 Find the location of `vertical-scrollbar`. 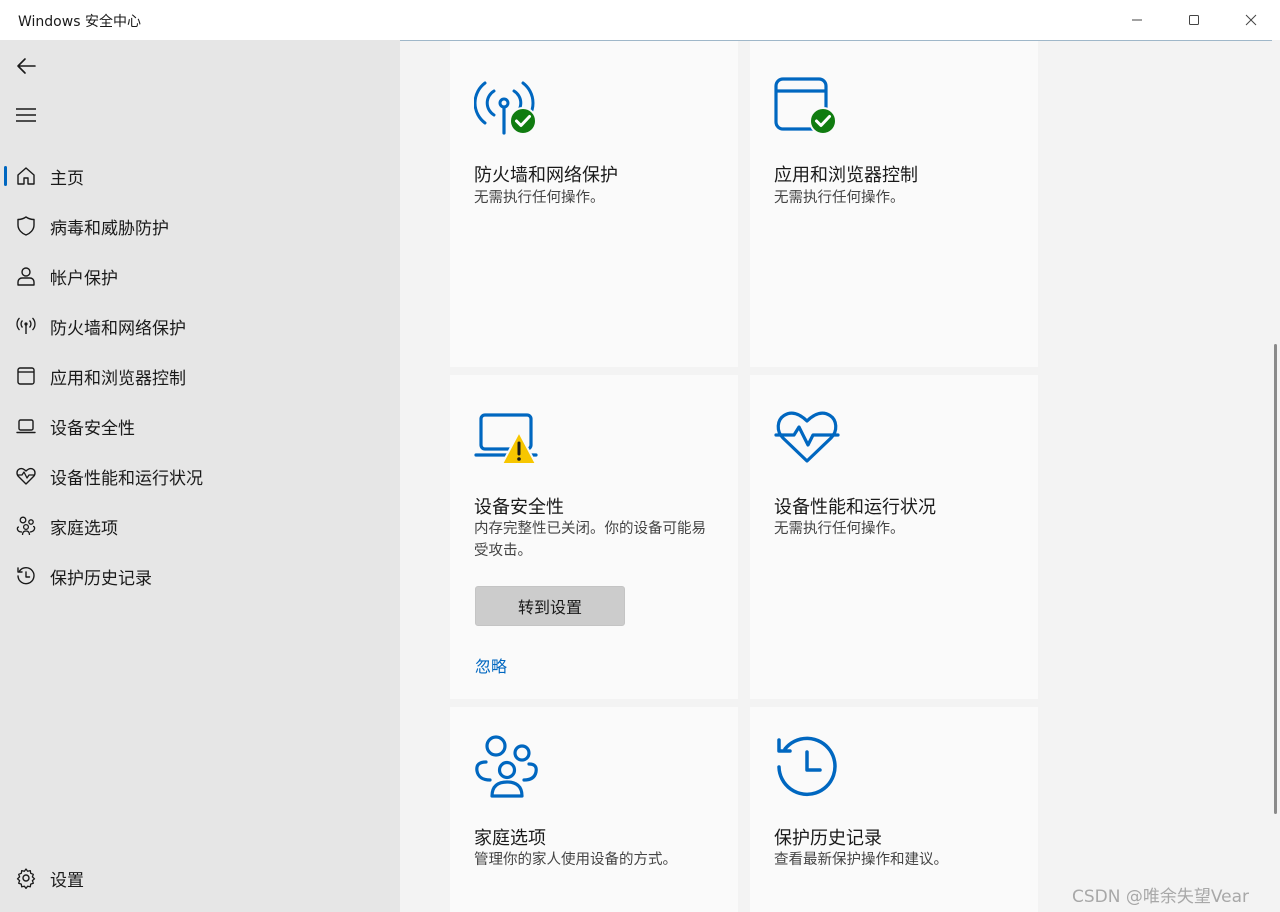

vertical-scrollbar is located at coordinates (1276, 476).